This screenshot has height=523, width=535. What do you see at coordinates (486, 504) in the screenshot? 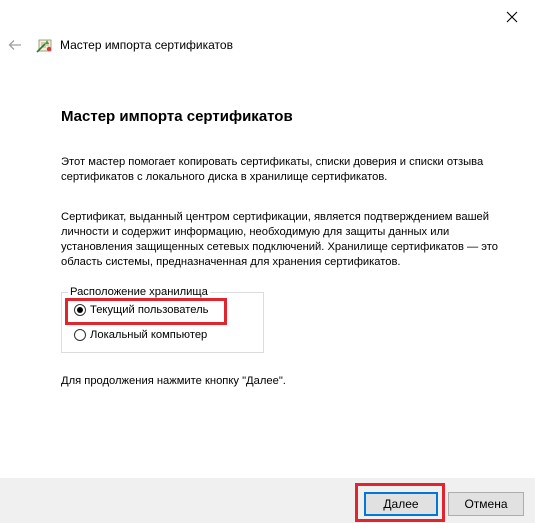
I see `cancel-button: Отмена` at bounding box center [486, 504].